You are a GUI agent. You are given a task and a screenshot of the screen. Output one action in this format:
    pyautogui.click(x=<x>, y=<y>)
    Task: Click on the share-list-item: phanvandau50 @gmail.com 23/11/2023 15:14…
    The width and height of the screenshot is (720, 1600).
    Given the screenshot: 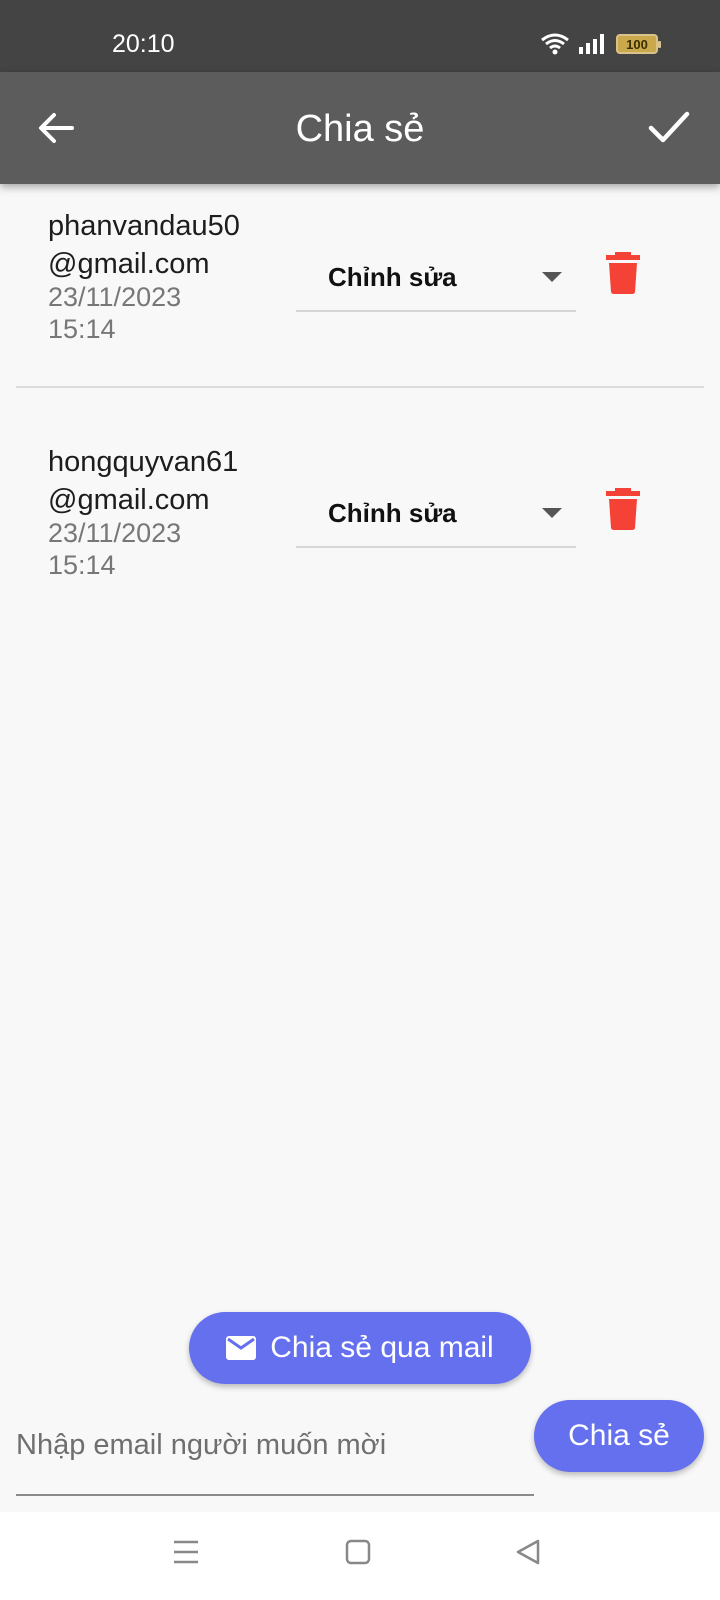 What is the action you would take?
    pyautogui.click(x=360, y=315)
    